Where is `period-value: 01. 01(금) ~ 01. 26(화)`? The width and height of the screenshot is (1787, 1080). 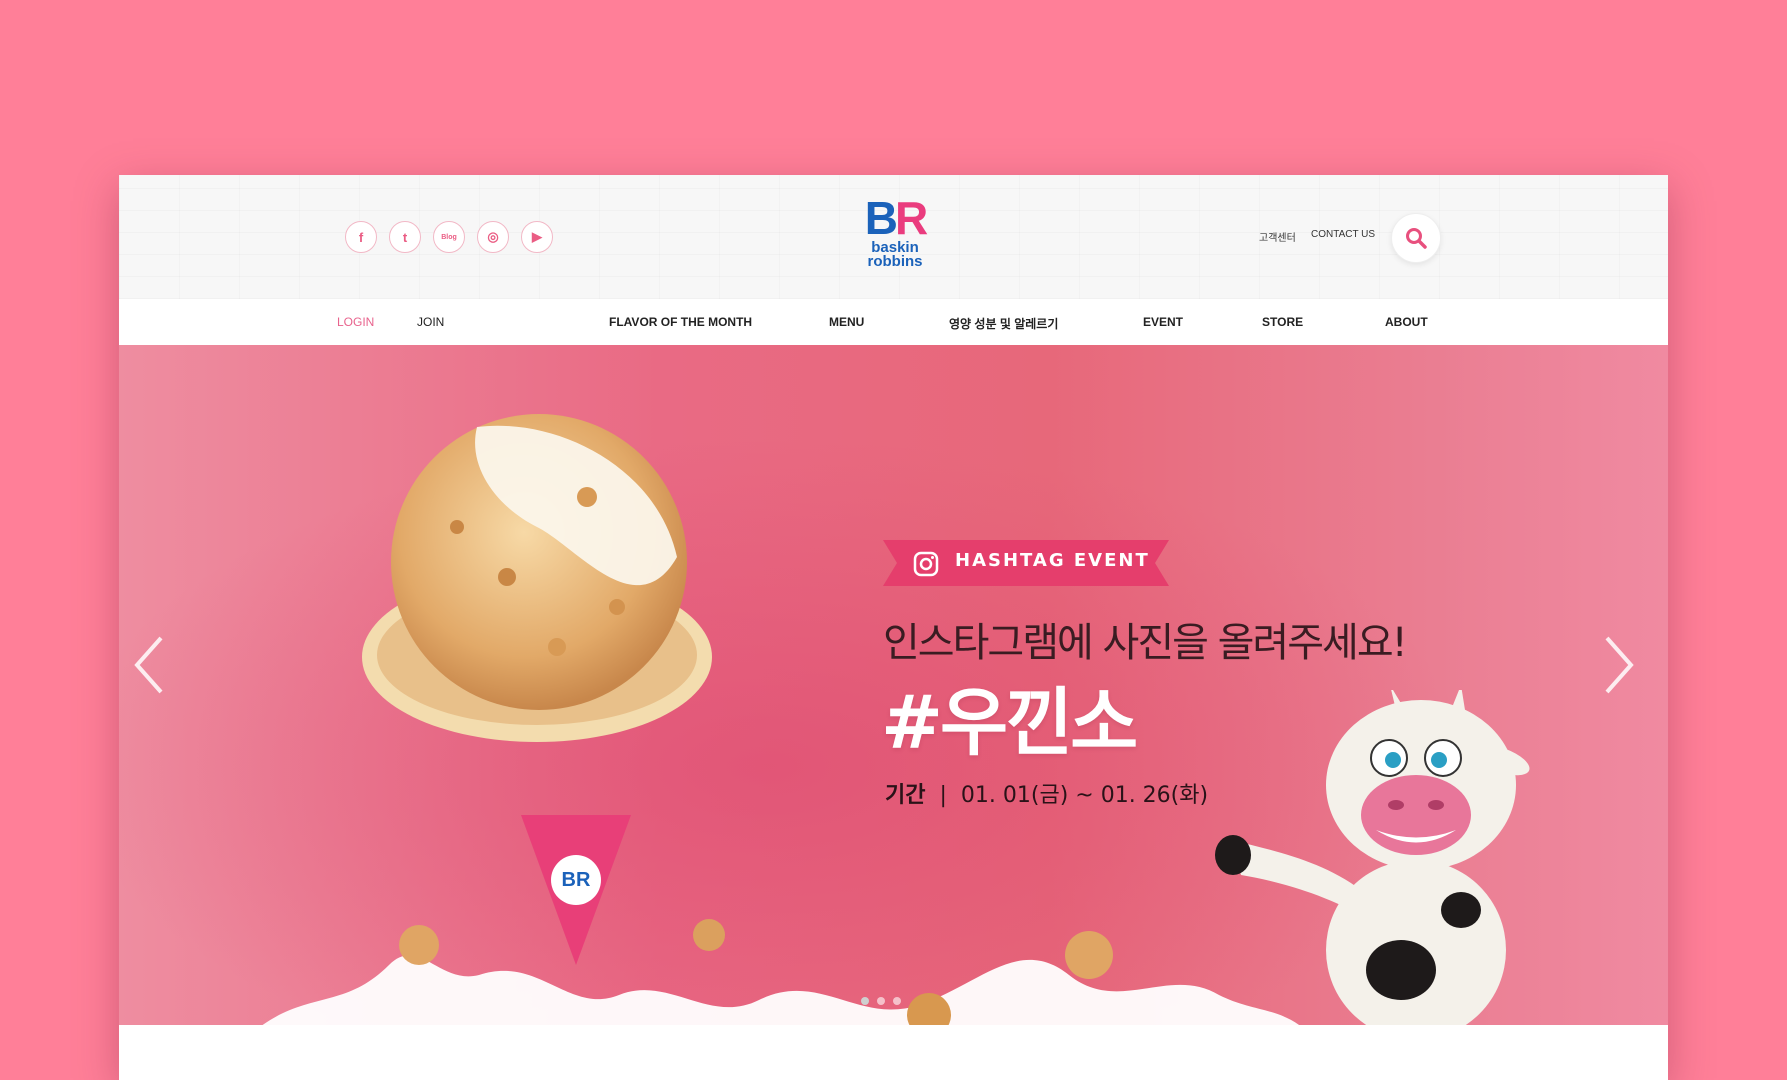
period-value: 01. 01(금) ~ 01. 26(화) is located at coordinates (1084, 795).